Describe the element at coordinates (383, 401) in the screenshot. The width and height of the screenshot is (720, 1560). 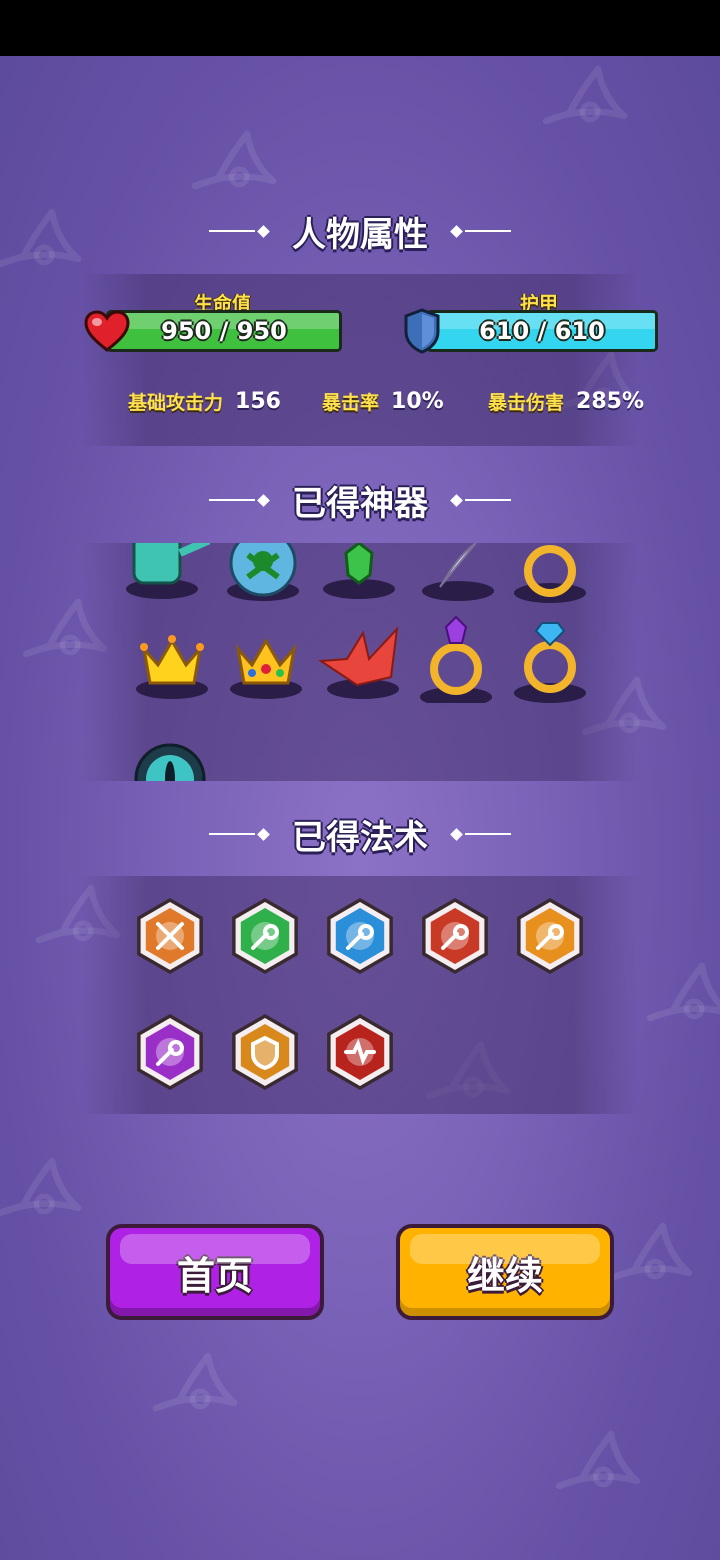
I see `stat-crit-rate: 暴击率 10%` at that location.